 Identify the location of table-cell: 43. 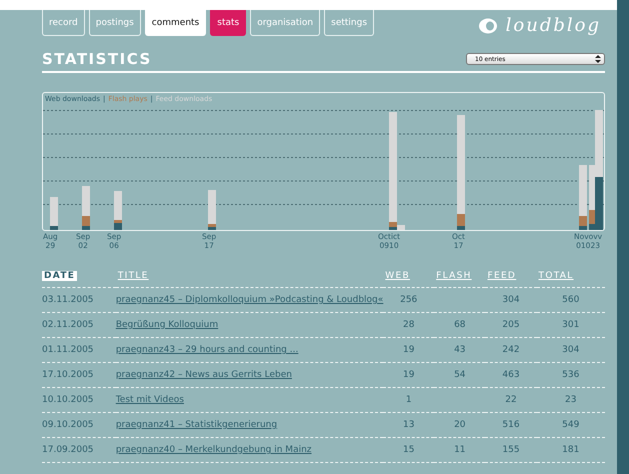
(460, 350).